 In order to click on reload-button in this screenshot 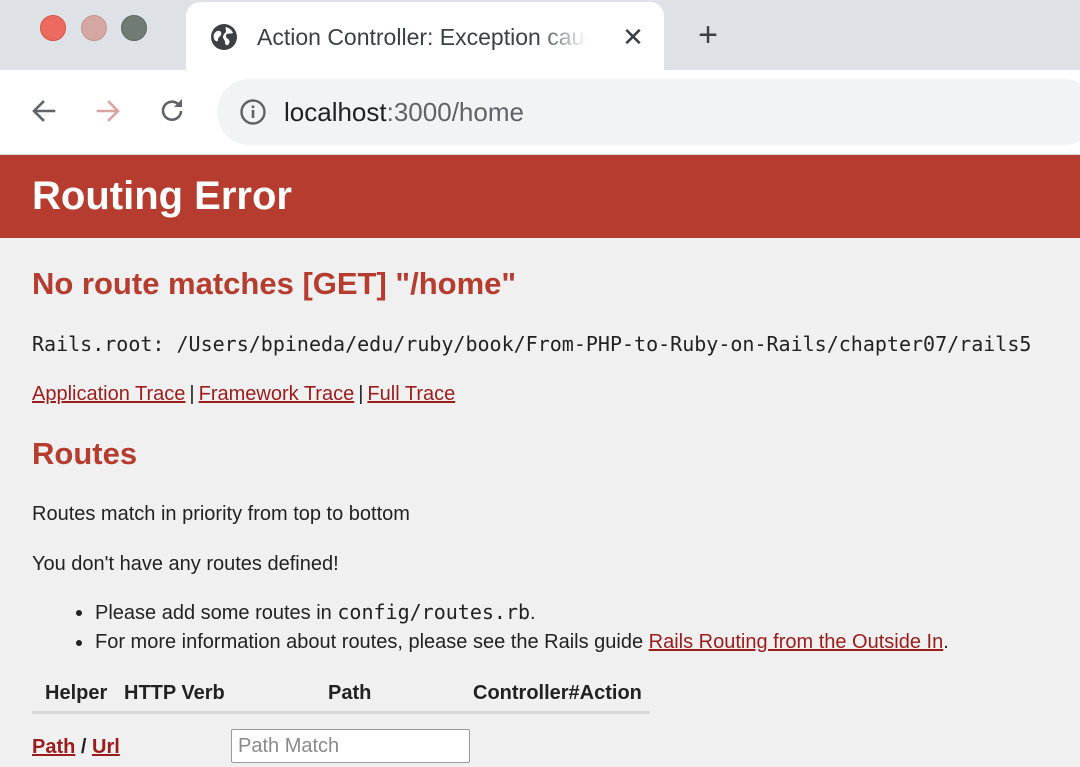, I will do `click(172, 111)`.